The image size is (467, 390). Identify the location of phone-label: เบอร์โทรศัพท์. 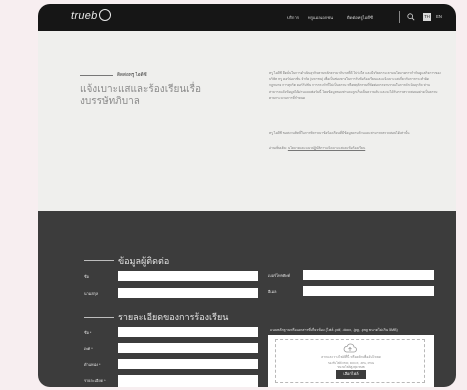
(279, 276).